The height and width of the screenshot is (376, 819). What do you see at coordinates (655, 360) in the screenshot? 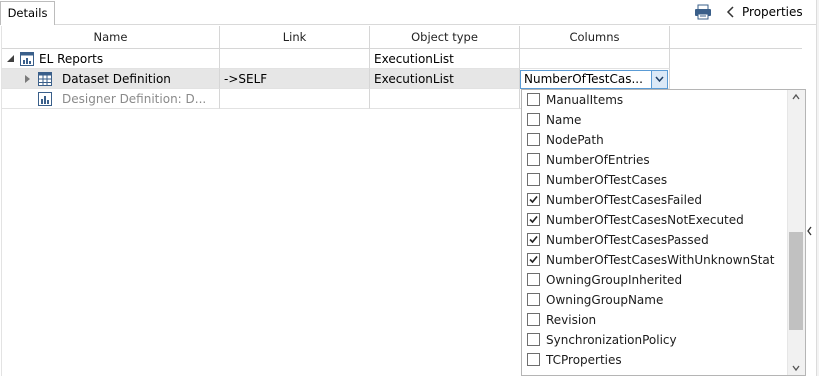
I see `list-item: TCProperties` at bounding box center [655, 360].